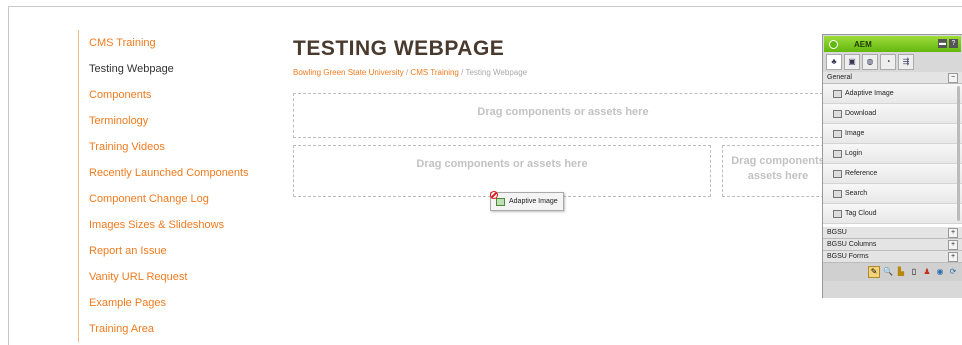 This screenshot has height=345, width=962. What do you see at coordinates (906, 62) in the screenshot?
I see `tab-workflow-icon: ⇶` at bounding box center [906, 62].